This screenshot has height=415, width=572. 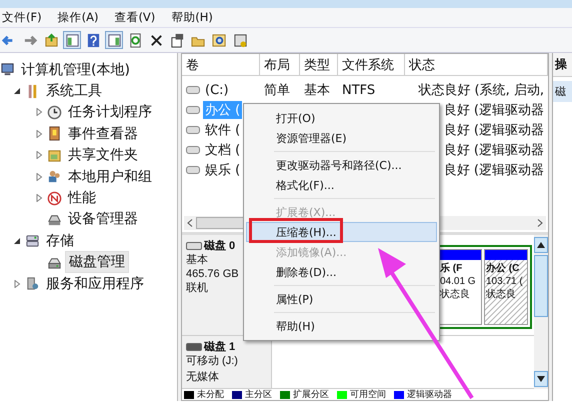 What do you see at coordinates (221, 65) in the screenshot?
I see `column-header: 卷` at bounding box center [221, 65].